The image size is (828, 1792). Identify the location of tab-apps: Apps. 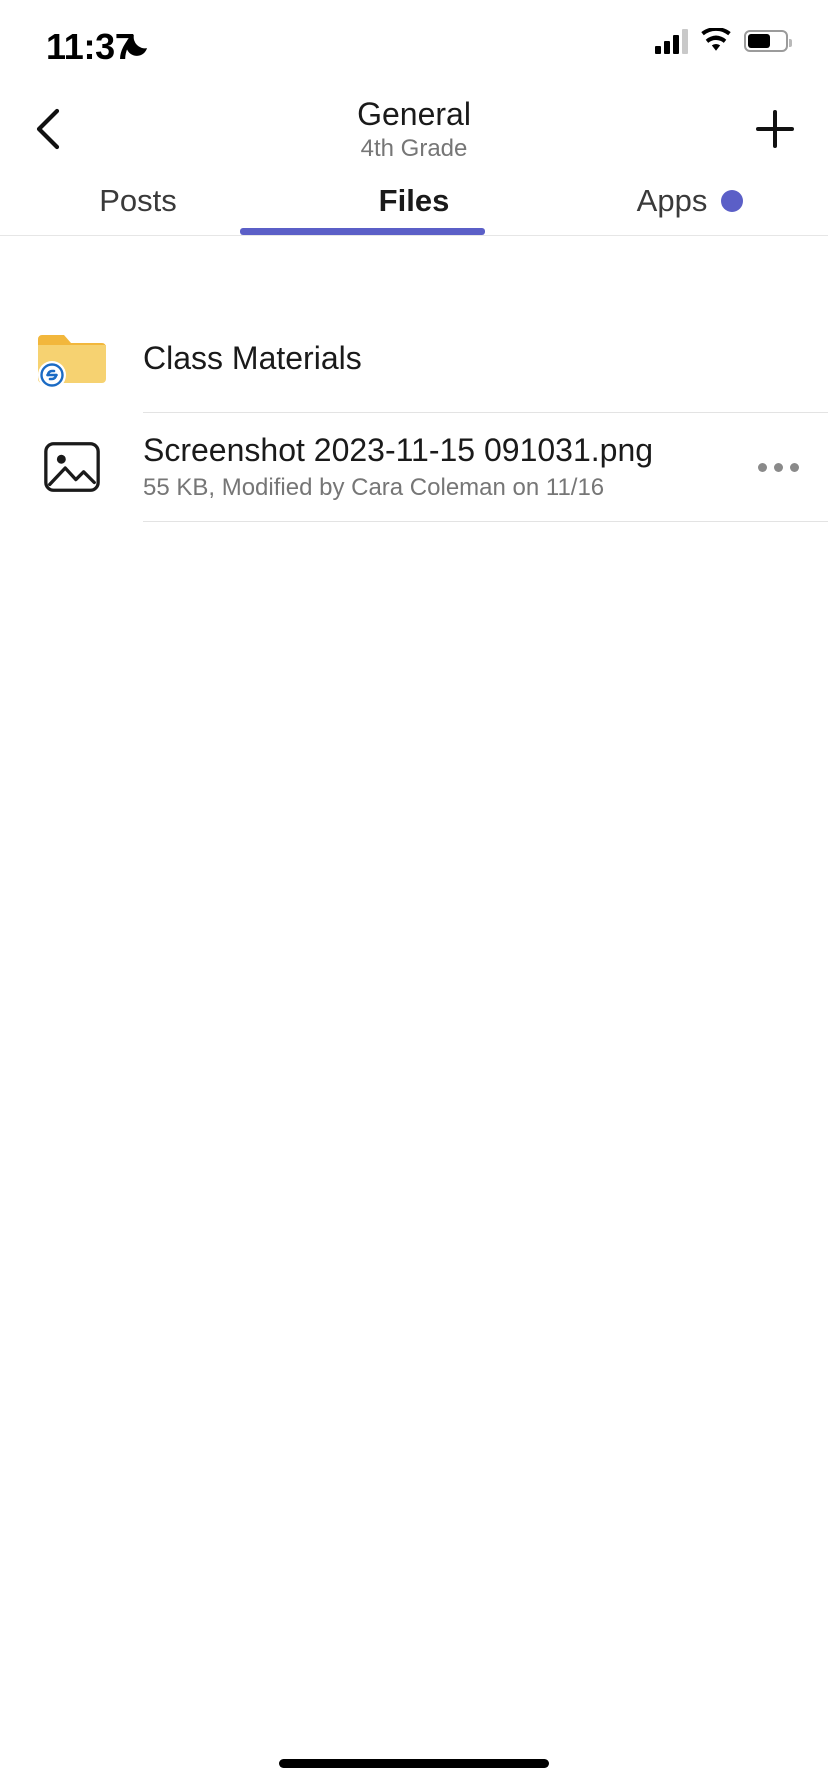
(690, 201).